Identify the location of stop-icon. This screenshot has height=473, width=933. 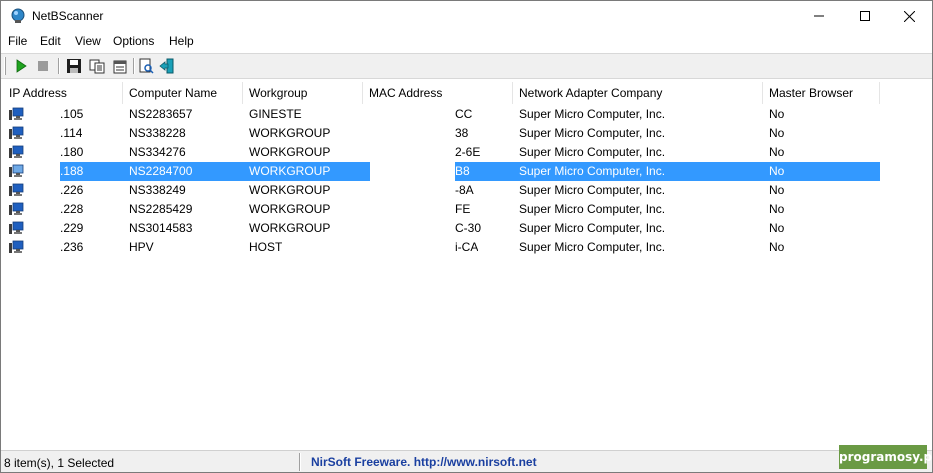
(43, 66).